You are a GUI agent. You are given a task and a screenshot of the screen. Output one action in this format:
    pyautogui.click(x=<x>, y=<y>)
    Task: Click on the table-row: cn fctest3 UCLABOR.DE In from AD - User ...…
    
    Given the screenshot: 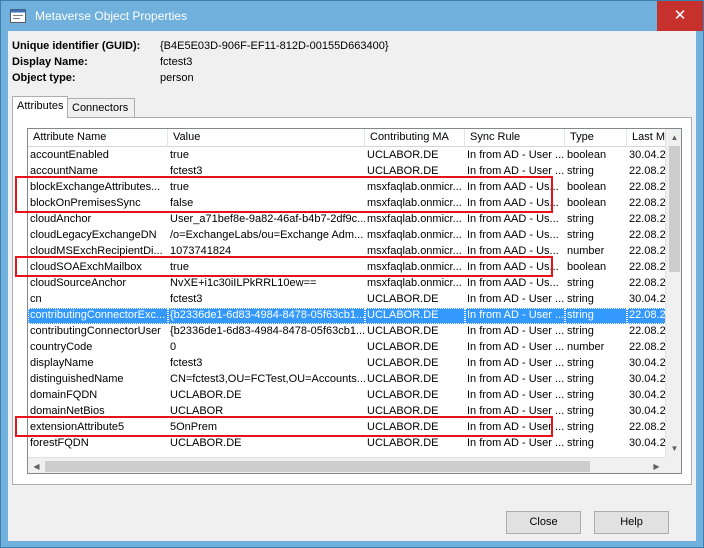 What is the action you would take?
    pyautogui.click(x=347, y=300)
    